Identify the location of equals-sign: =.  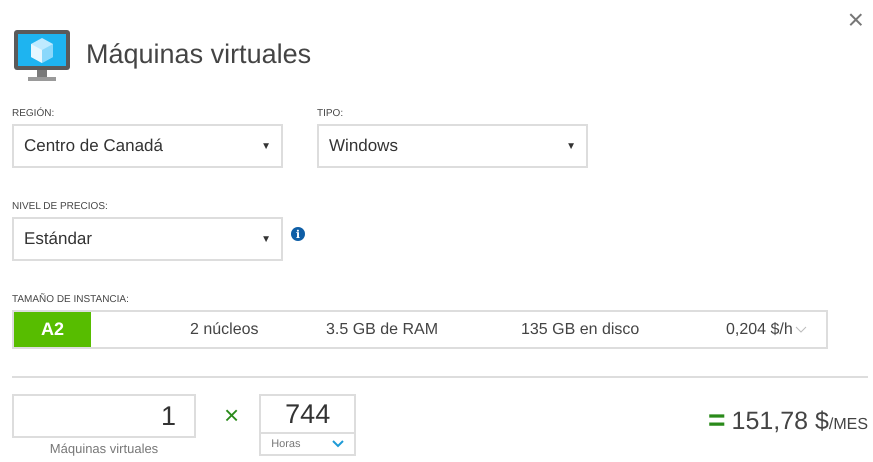
(717, 421).